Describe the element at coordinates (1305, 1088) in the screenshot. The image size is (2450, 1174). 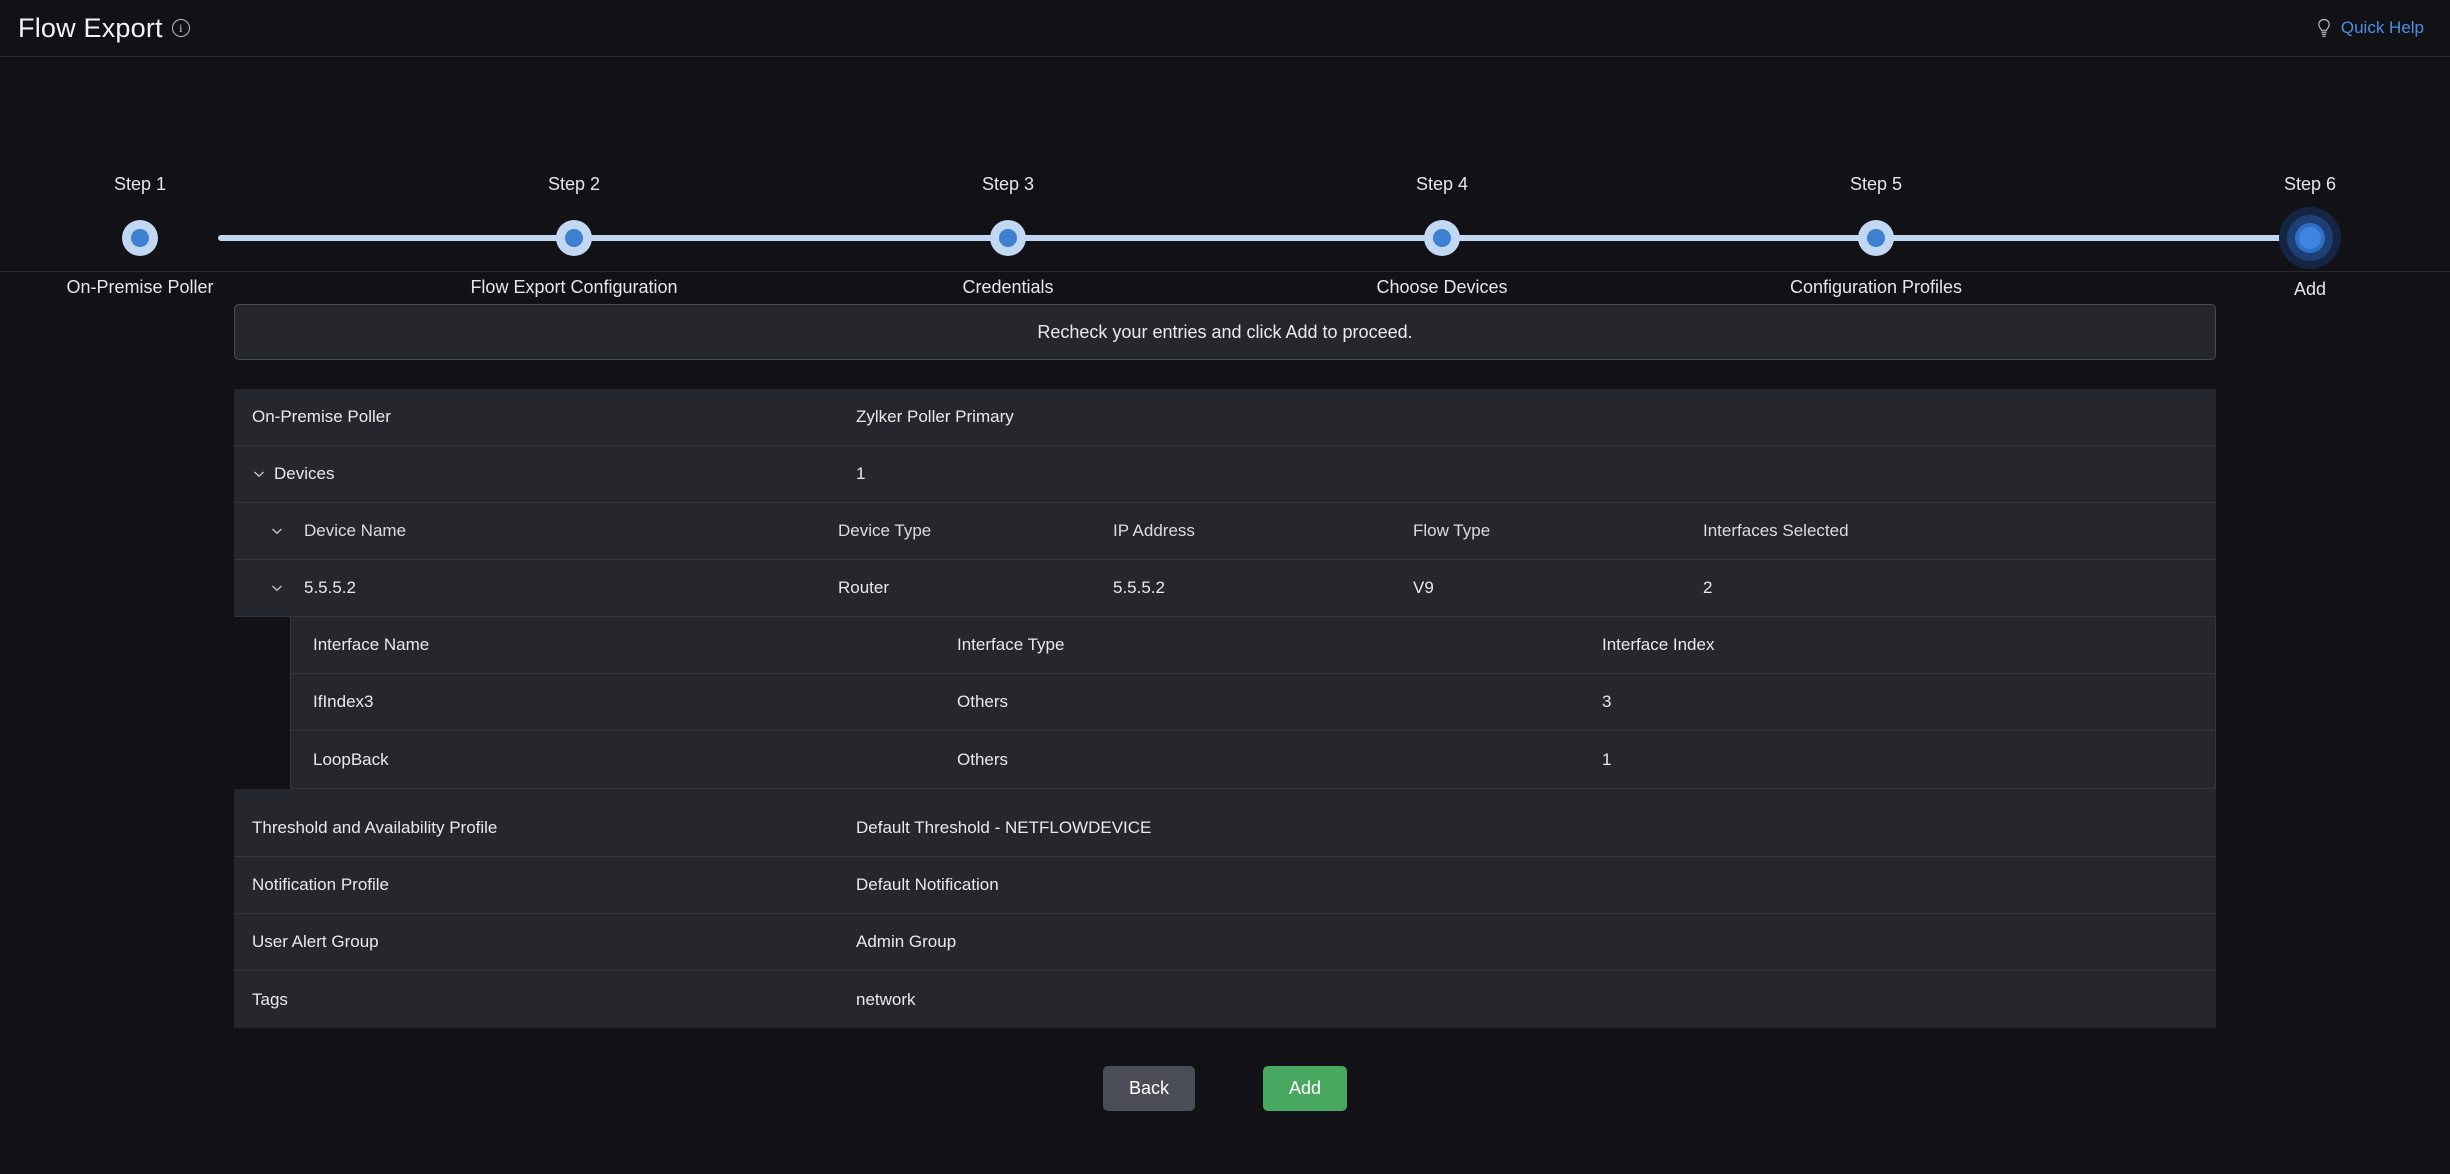
I see `add-button: Add` at that location.